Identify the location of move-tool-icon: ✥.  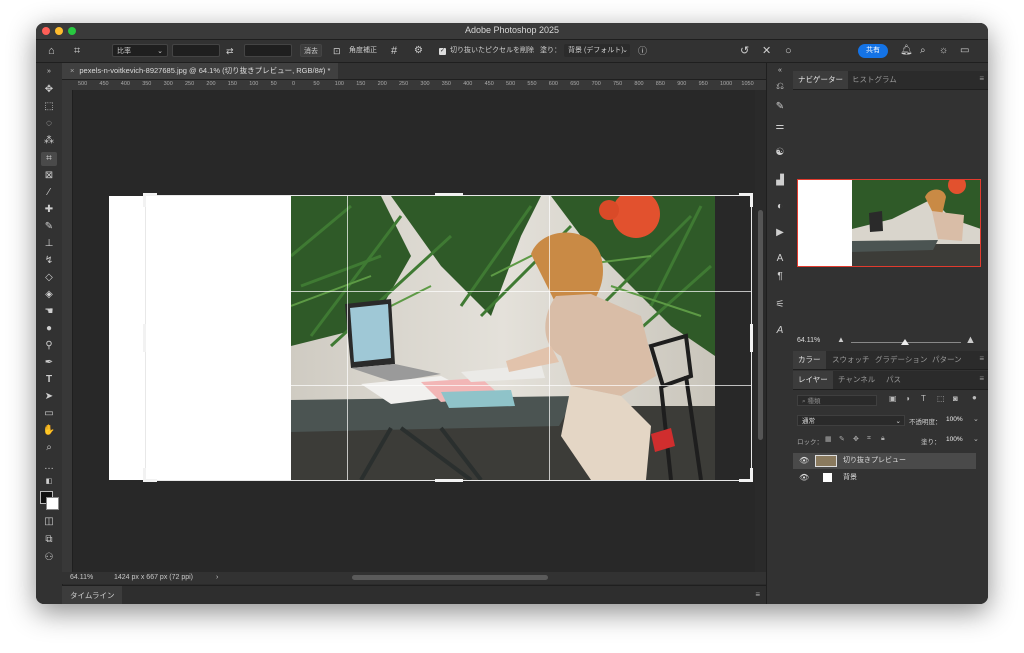
(49, 90).